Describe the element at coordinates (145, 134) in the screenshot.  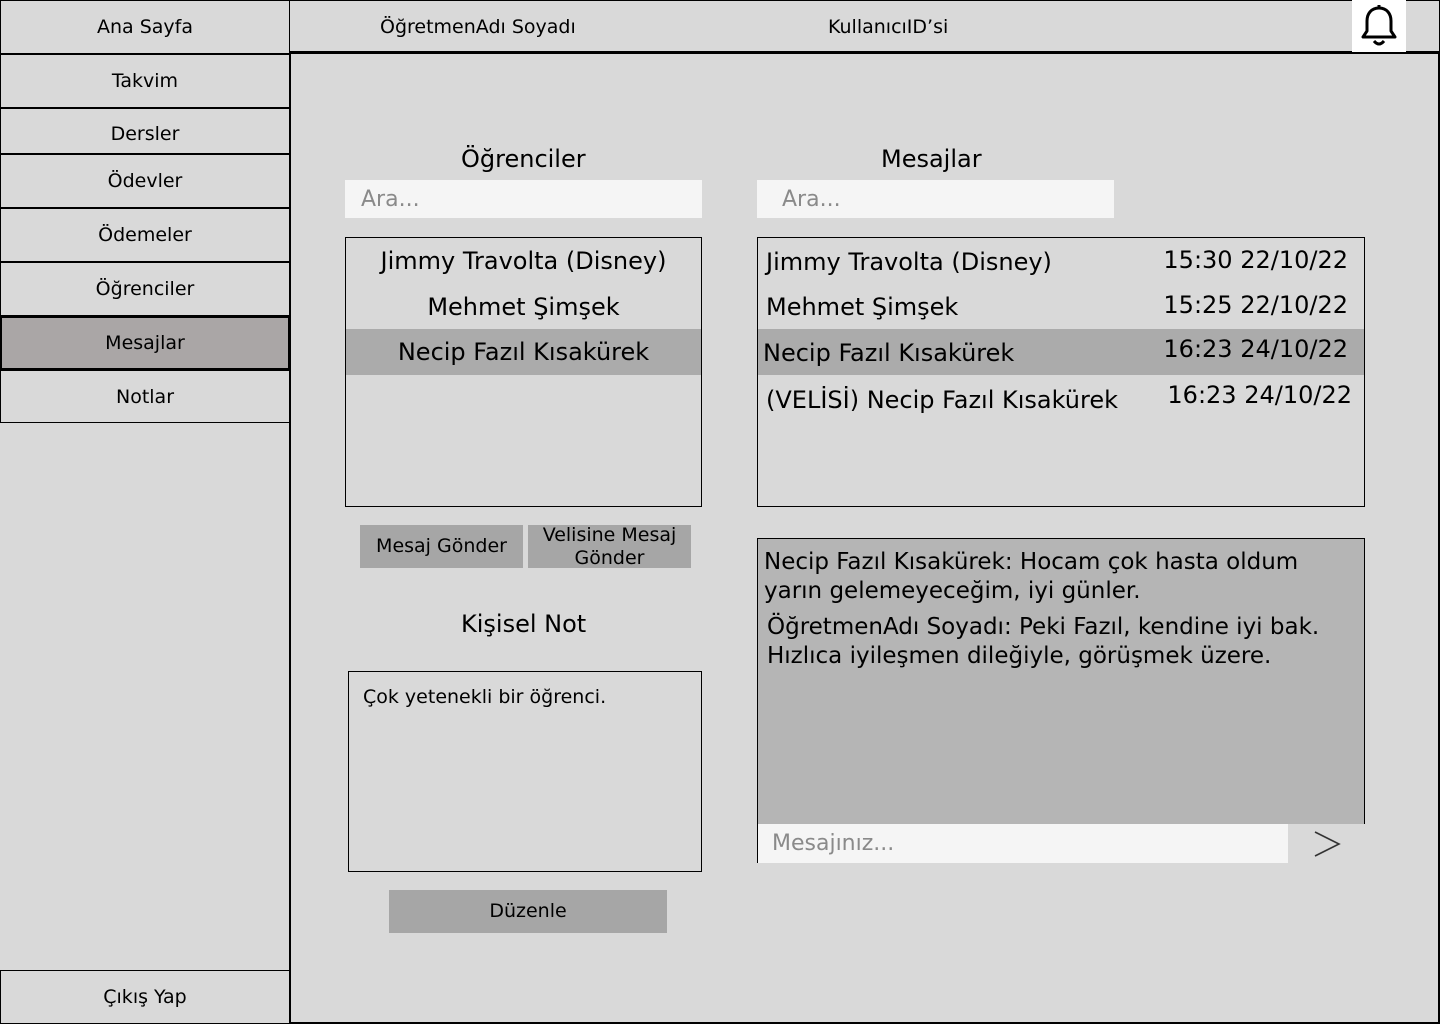
I see `sidebar-item-label: Dersler` at that location.